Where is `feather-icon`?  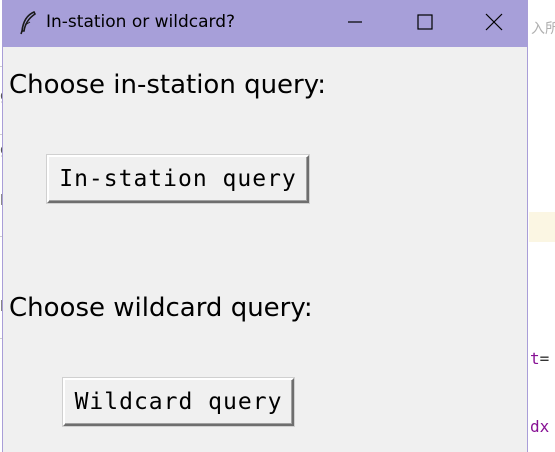
feather-icon is located at coordinates (29, 22).